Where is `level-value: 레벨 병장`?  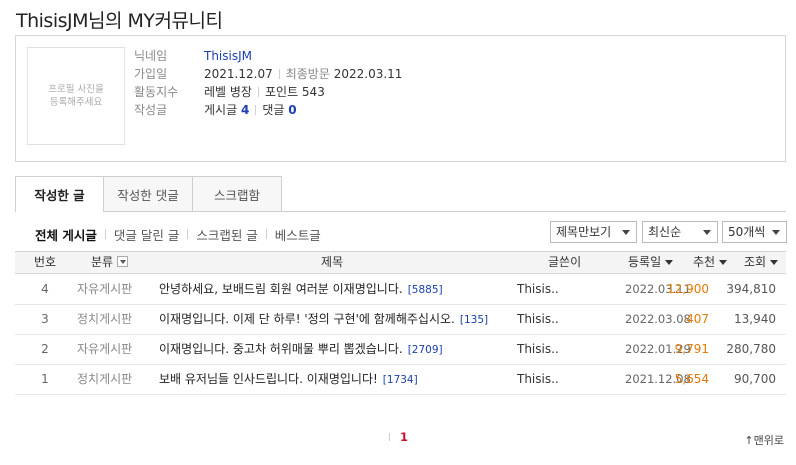
level-value: 레벨 병장 is located at coordinates (228, 92).